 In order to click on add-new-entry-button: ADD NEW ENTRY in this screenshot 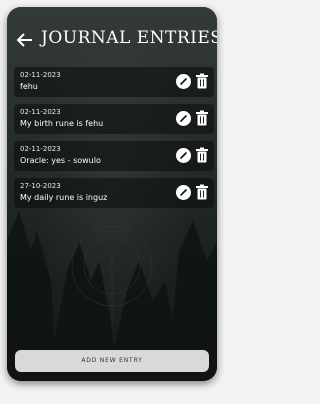, I will do `click(112, 361)`.